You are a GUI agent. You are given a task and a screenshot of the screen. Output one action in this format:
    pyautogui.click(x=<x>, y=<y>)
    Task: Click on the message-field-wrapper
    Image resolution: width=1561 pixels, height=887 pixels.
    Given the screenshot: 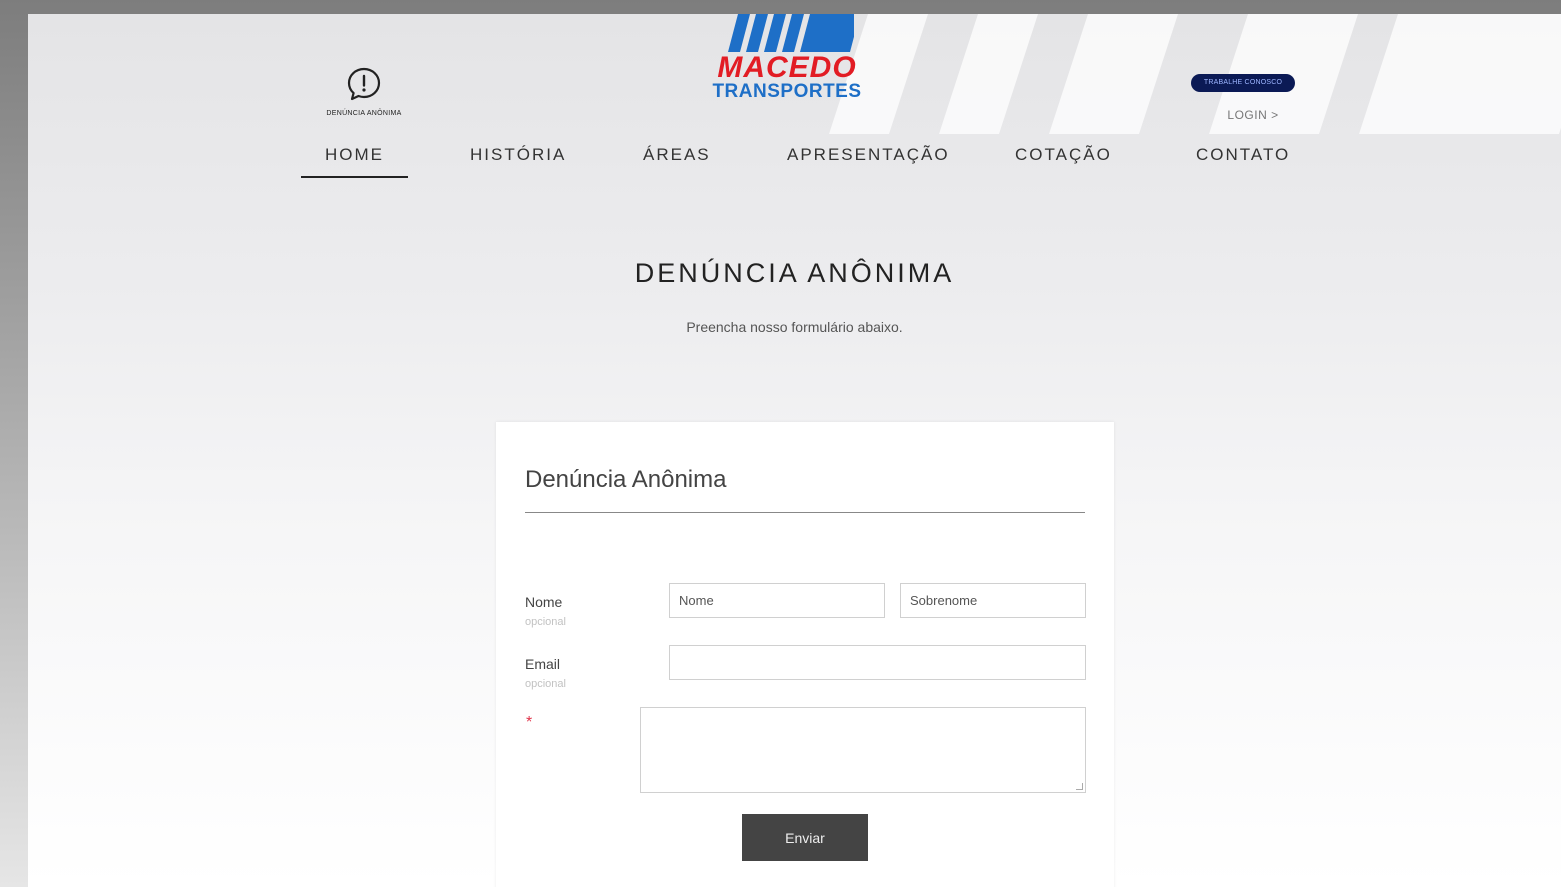 What is the action you would take?
    pyautogui.click(x=863, y=750)
    